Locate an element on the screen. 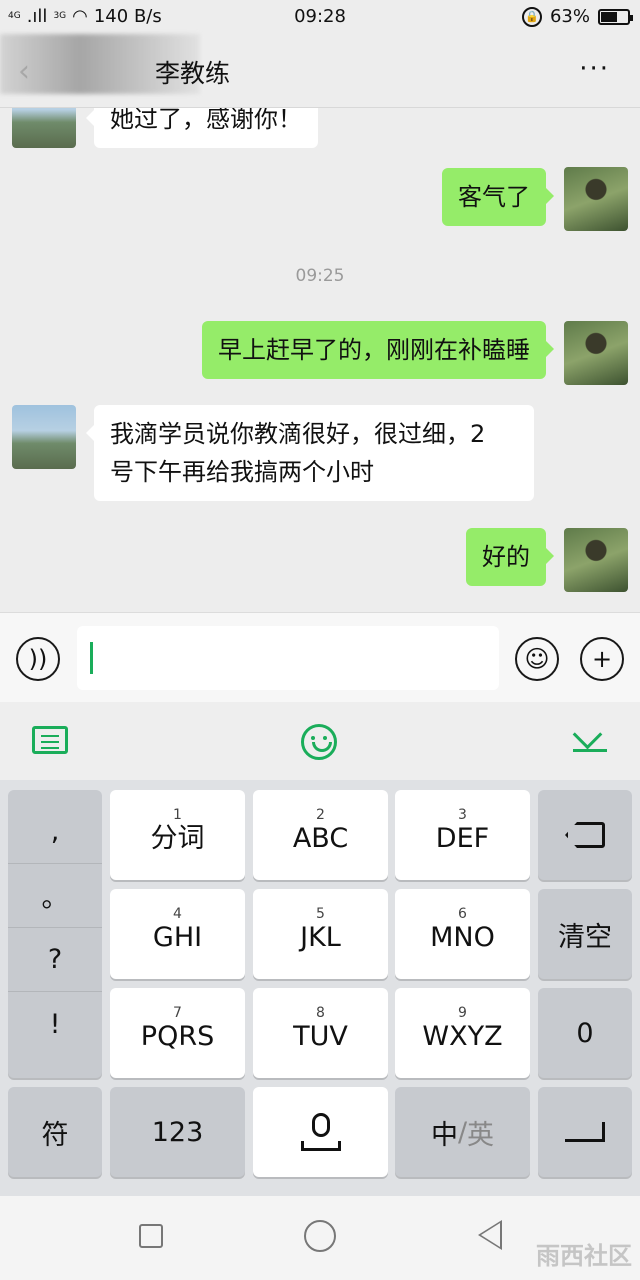  text-caret is located at coordinates (91, 658).